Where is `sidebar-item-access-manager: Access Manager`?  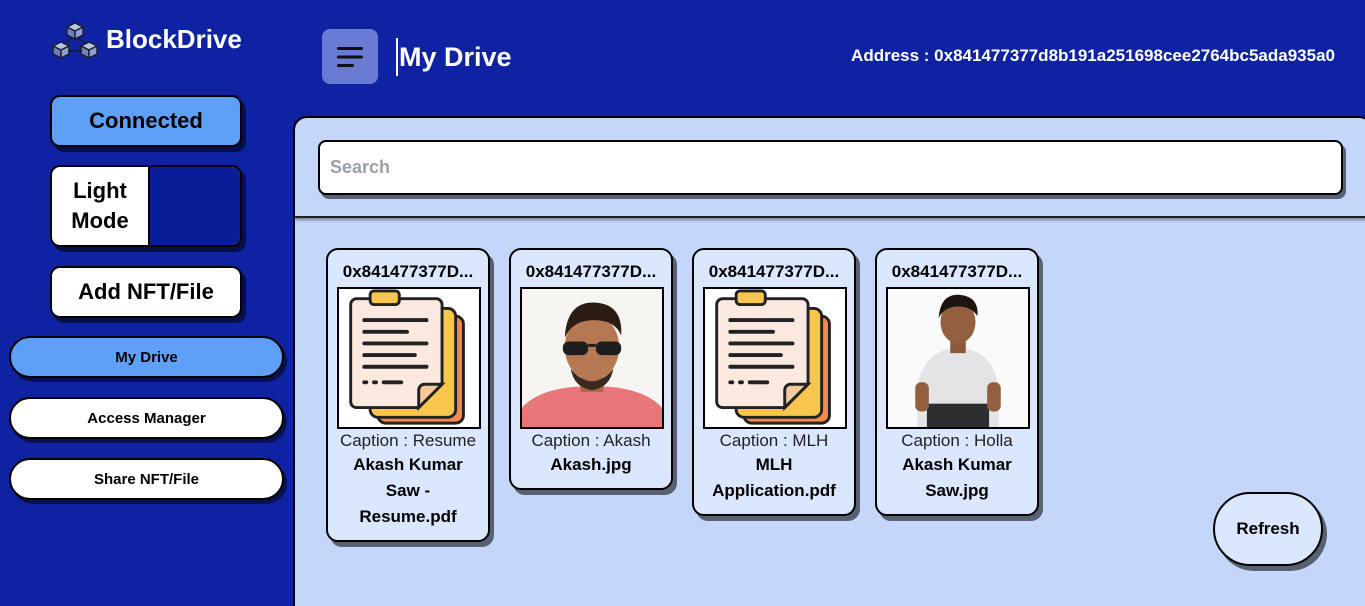 sidebar-item-access-manager: Access Manager is located at coordinates (146, 418).